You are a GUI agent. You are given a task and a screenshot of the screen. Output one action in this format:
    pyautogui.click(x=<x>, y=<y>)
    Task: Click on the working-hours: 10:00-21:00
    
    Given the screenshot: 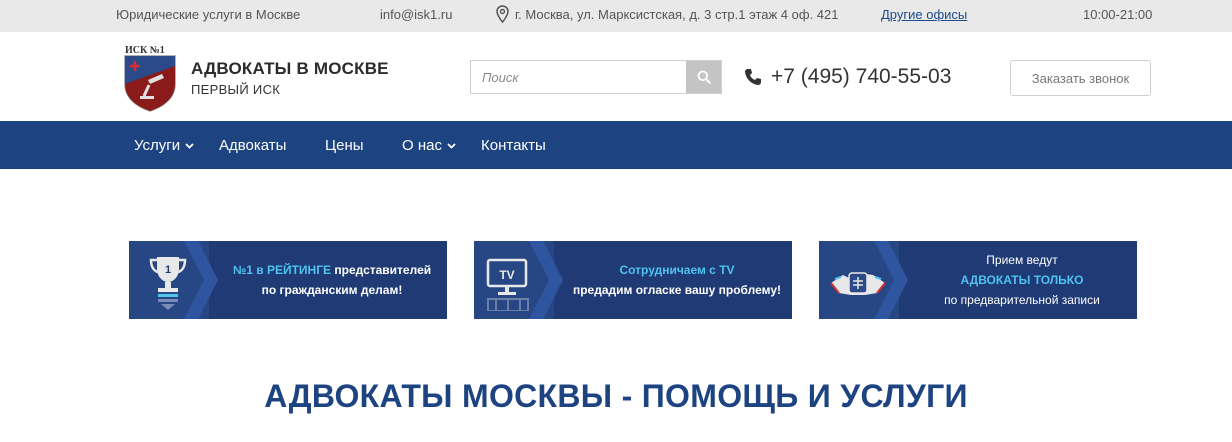 What is the action you would take?
    pyautogui.click(x=1118, y=14)
    